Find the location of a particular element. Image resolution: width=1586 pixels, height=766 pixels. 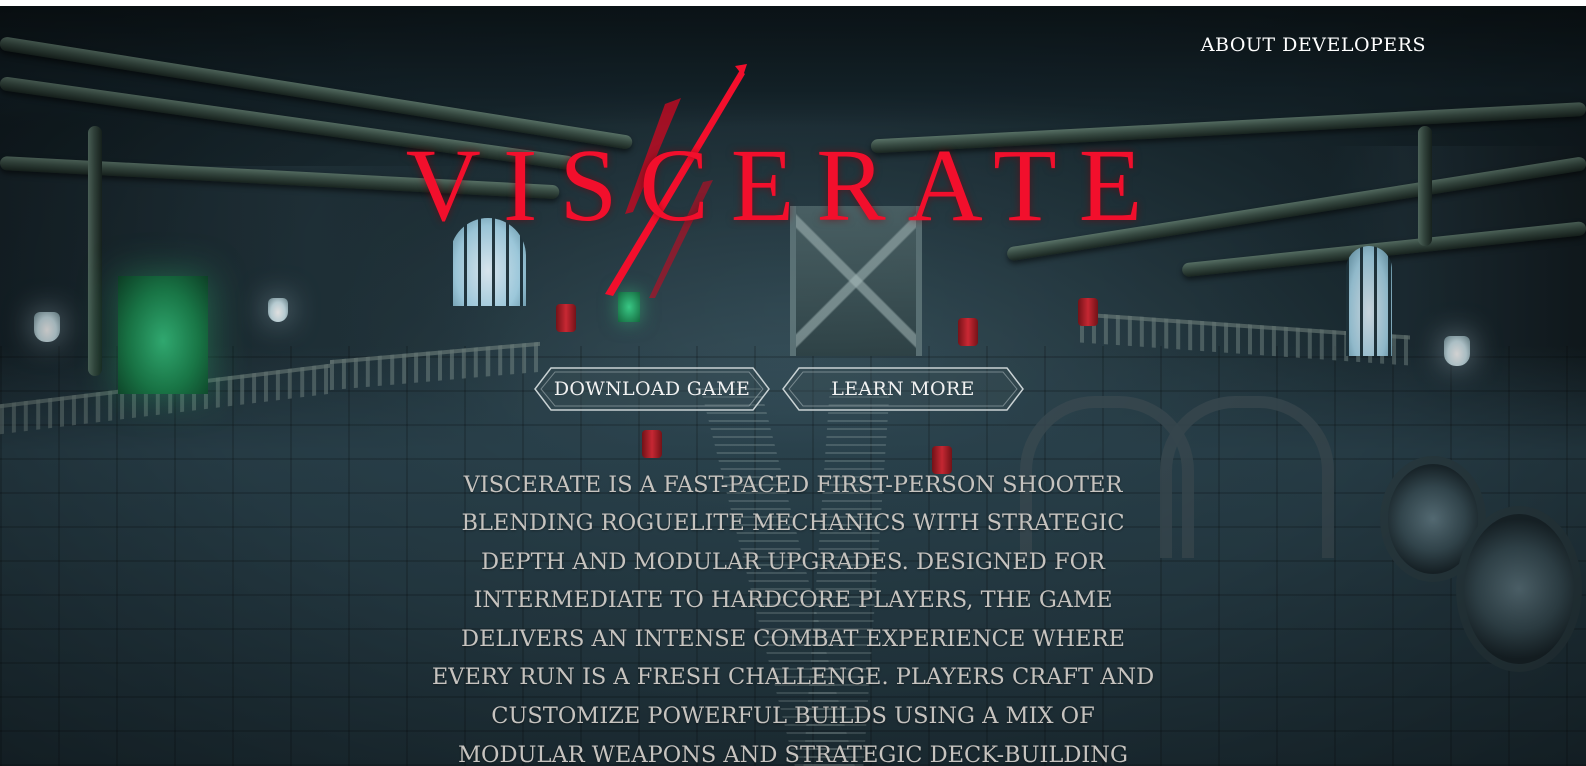

download-game-label: DOWNLOAD GAME is located at coordinates (652, 389).